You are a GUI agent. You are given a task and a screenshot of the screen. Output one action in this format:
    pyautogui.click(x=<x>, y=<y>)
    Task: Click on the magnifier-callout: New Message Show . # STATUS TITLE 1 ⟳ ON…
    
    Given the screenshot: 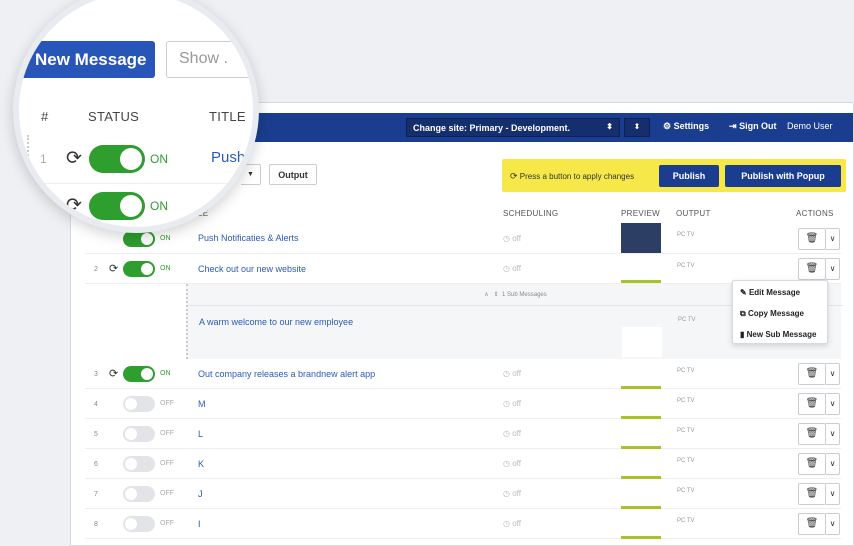 What is the action you would take?
    pyautogui.click(x=136, y=116)
    